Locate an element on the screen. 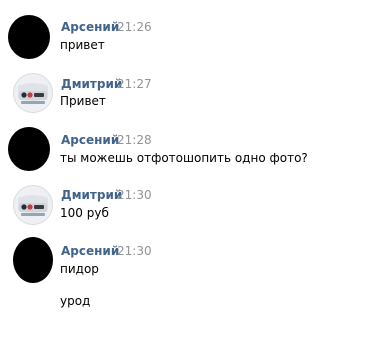 This screenshot has height=341, width=389. message-text: 100 руб is located at coordinates (84, 213).